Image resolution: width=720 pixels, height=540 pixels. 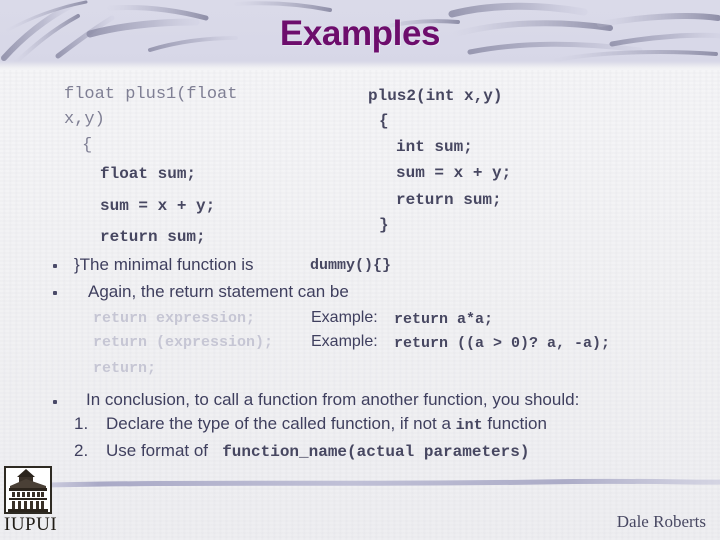 What do you see at coordinates (376, 452) in the screenshot?
I see `conclusion-item-2-code: function_name(actual parameters)` at bounding box center [376, 452].